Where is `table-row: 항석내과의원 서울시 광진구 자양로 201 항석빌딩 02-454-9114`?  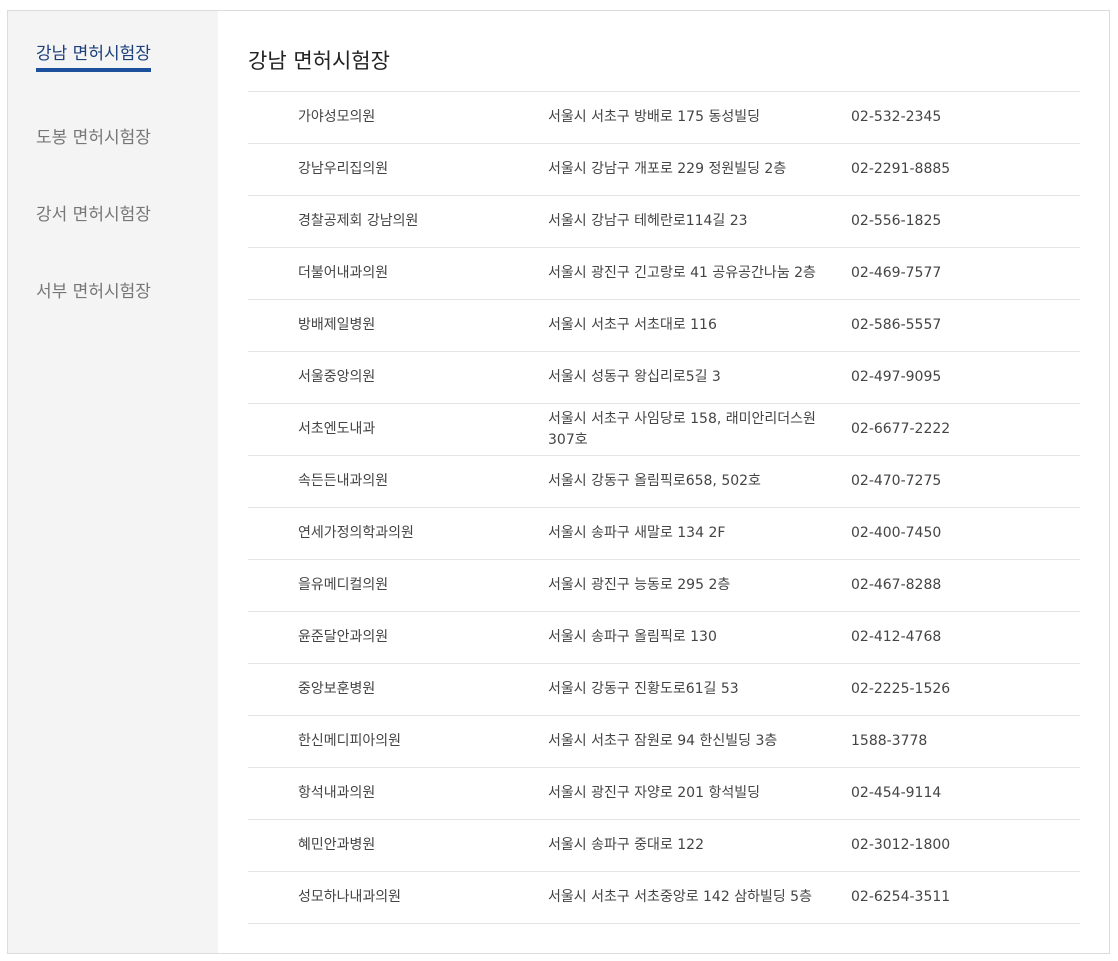
table-row: 항석내과의원 서울시 광진구 자양로 201 항석빌딩 02-454-9114 is located at coordinates (664, 794).